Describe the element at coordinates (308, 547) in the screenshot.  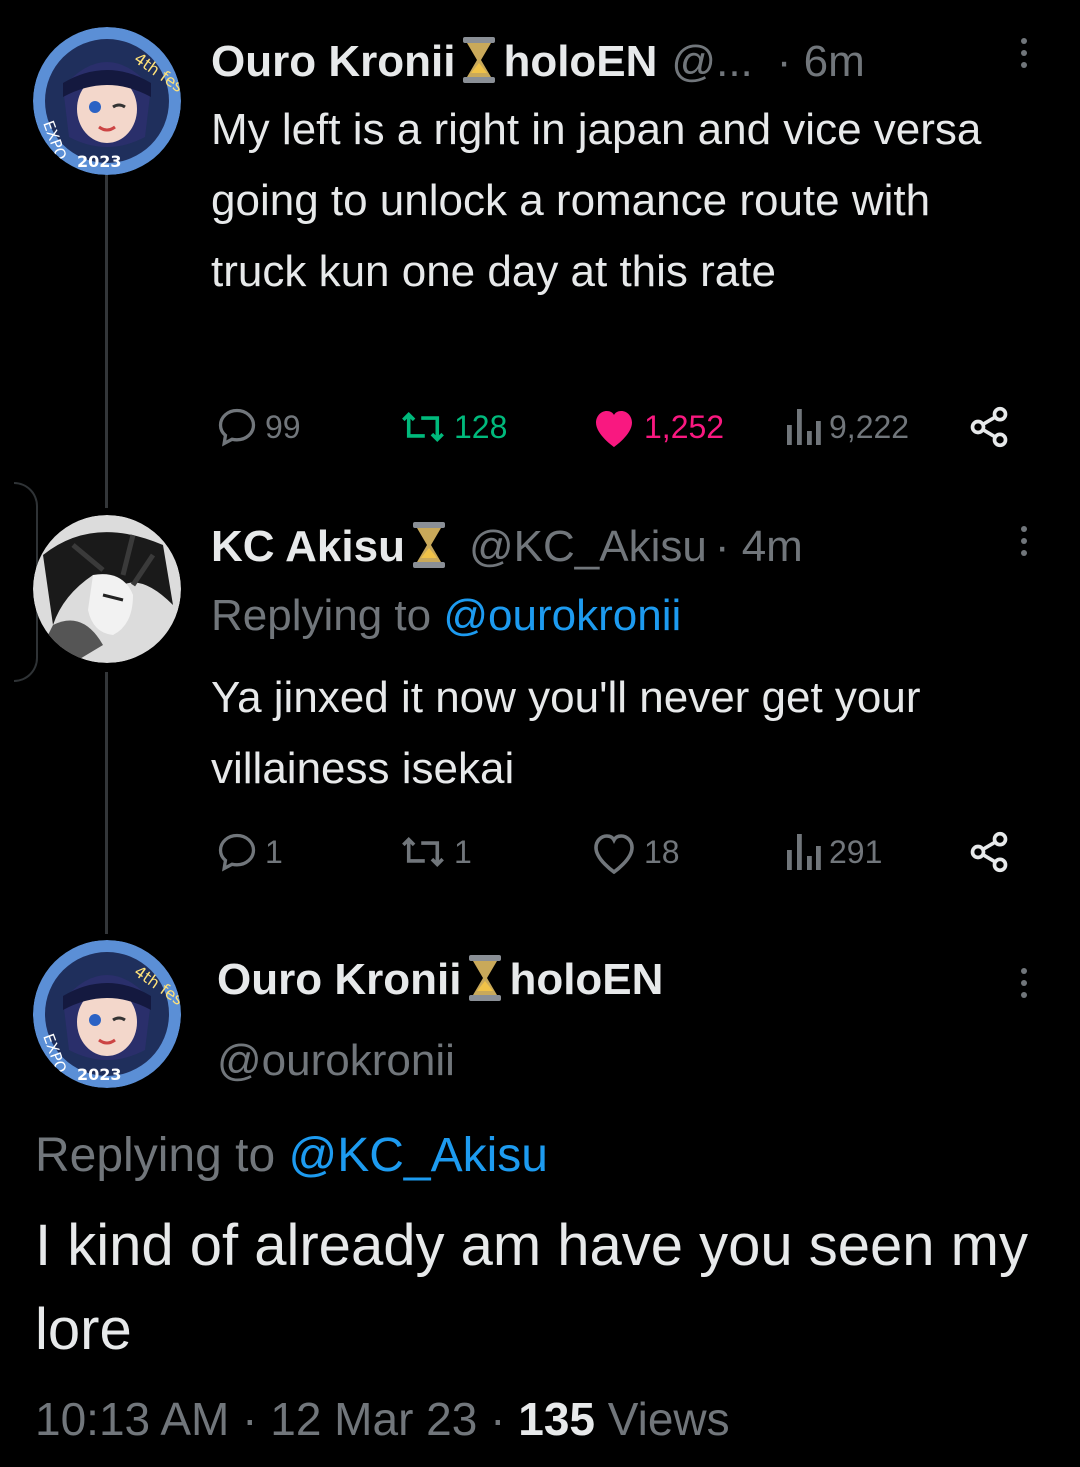
I see `tweet2-author-name: KC Akisu` at that location.